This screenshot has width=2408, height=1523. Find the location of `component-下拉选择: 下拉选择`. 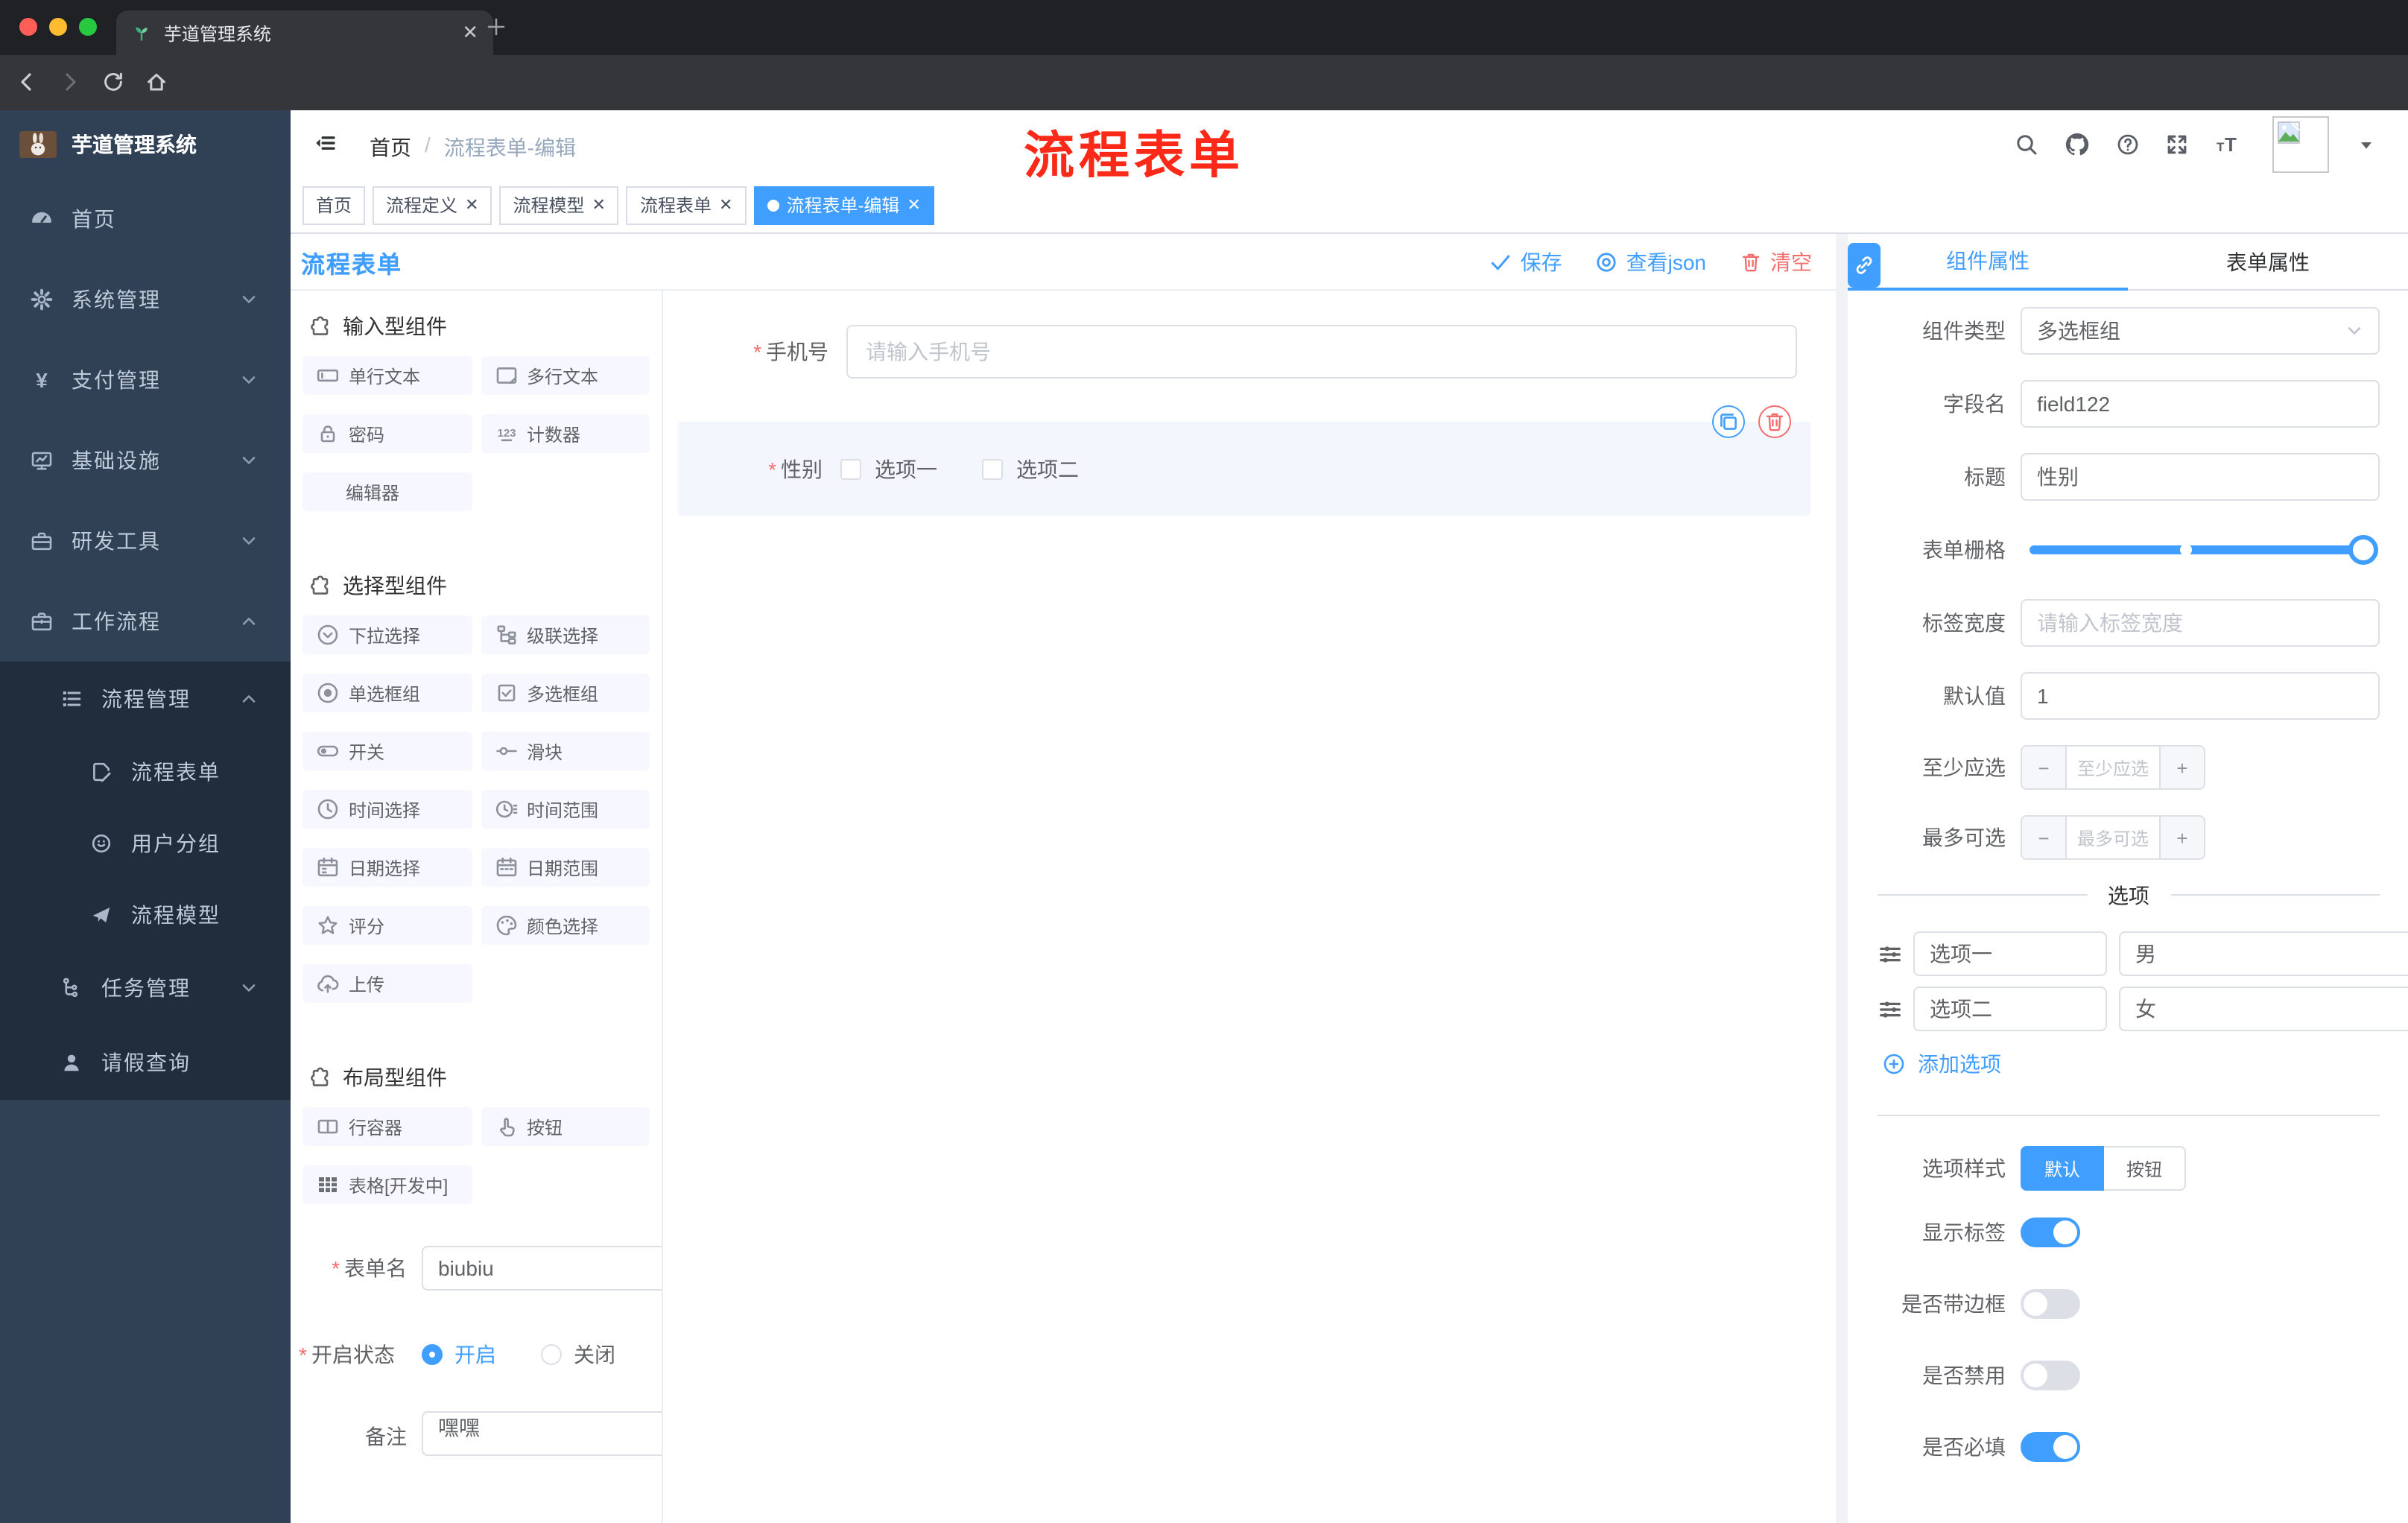

component-下拉选择: 下拉选择 is located at coordinates (387, 635).